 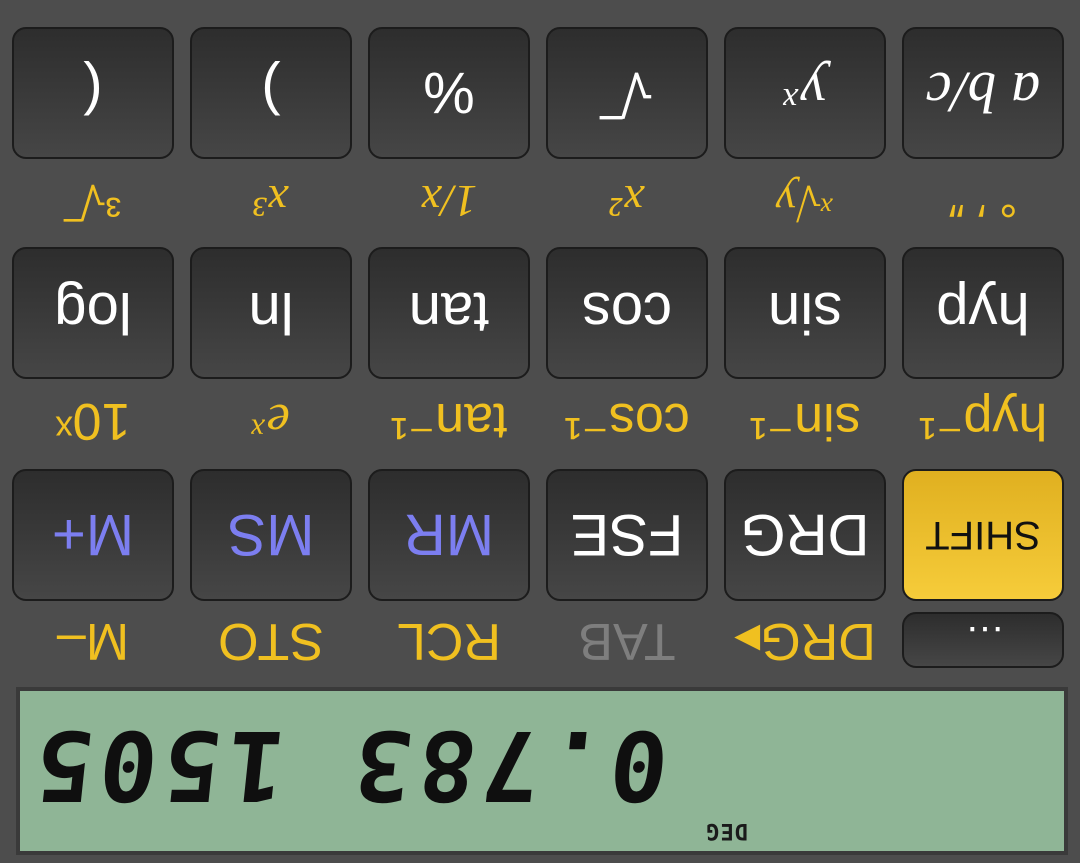 I want to click on reciprocal-alt-label: 1/x, so click(x=449, y=201).